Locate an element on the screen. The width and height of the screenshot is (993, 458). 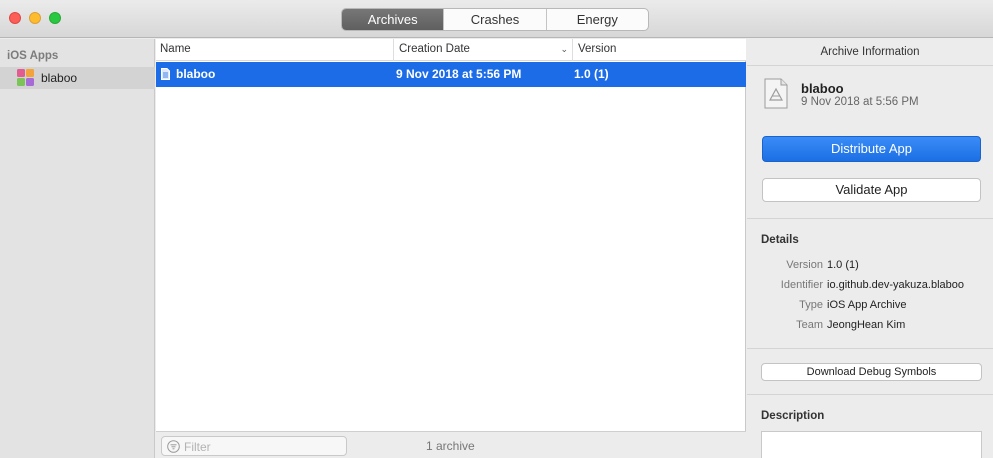
details-heading: Details is located at coordinates (780, 240).